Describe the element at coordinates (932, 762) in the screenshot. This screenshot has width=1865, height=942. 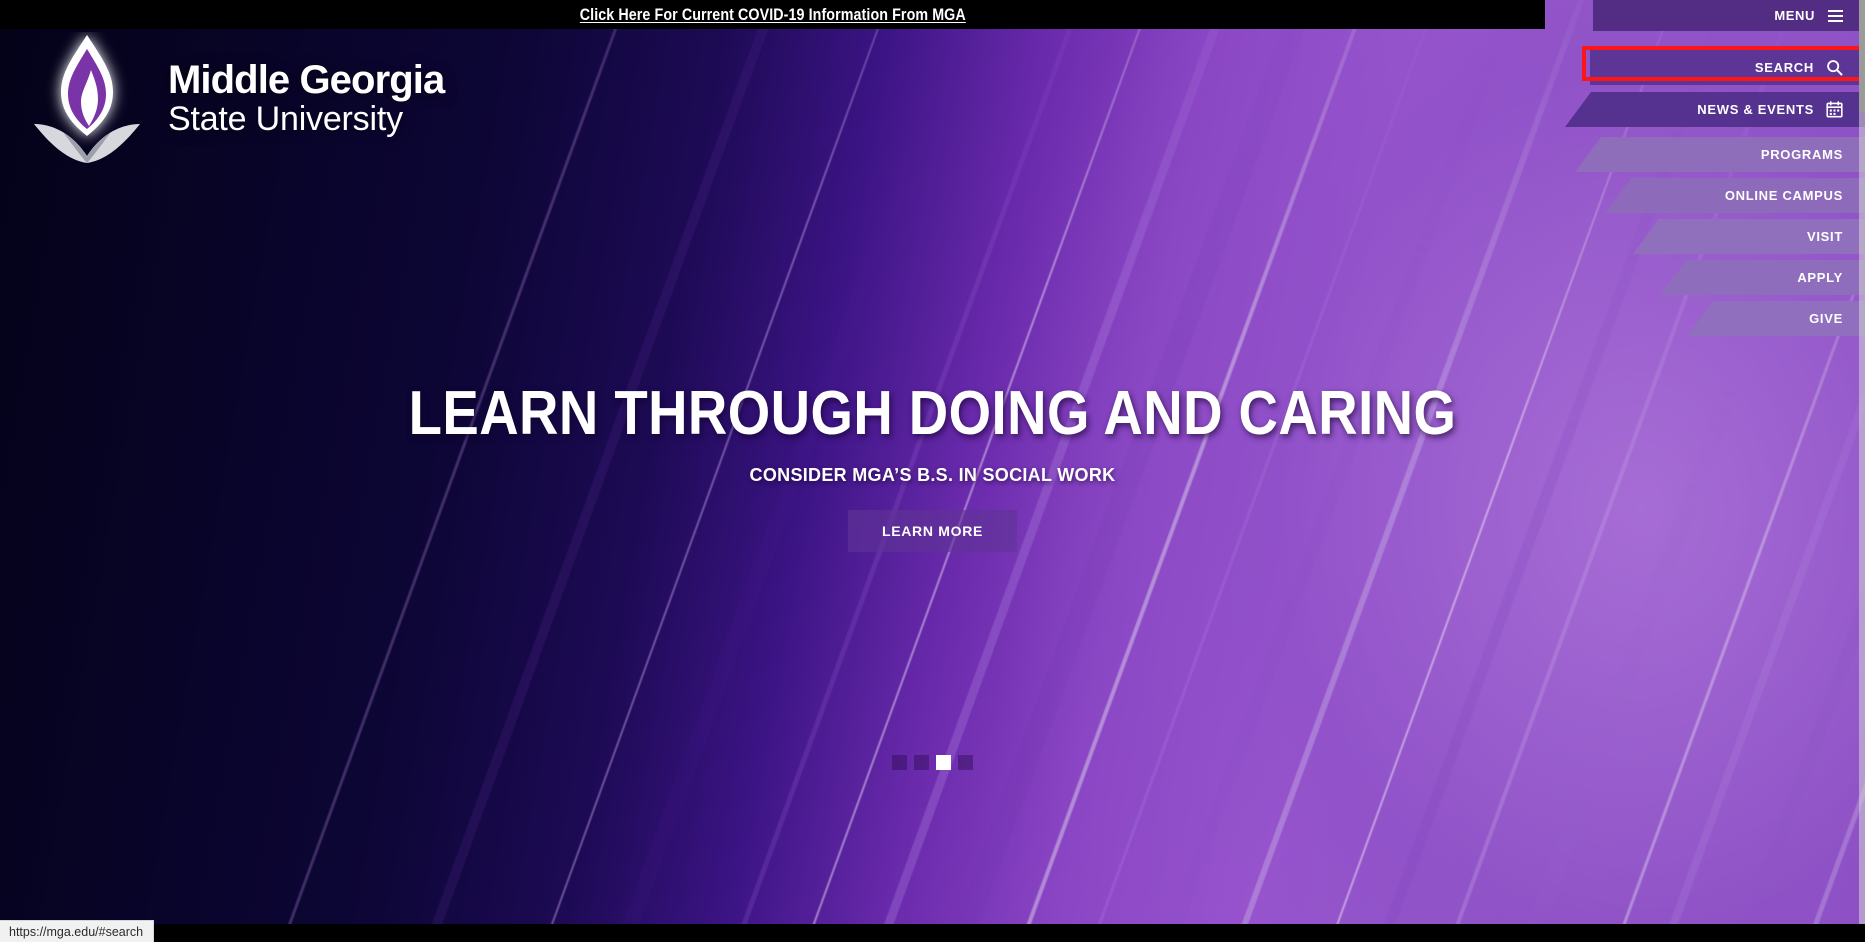
I see `carousel-indicators` at that location.